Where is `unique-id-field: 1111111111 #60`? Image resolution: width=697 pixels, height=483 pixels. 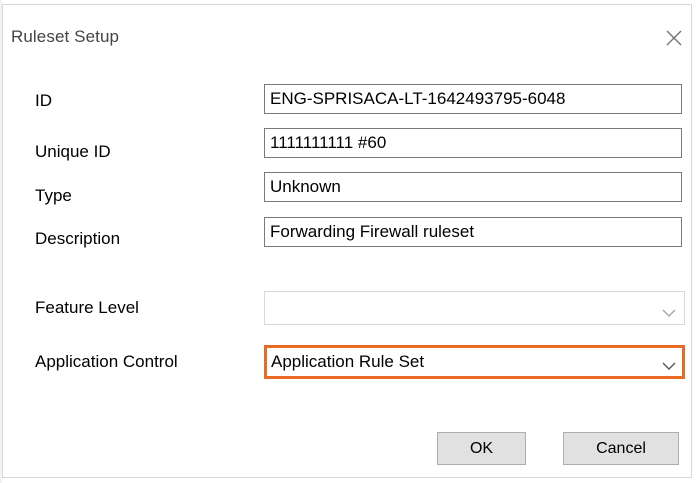 unique-id-field: 1111111111 #60 is located at coordinates (473, 143).